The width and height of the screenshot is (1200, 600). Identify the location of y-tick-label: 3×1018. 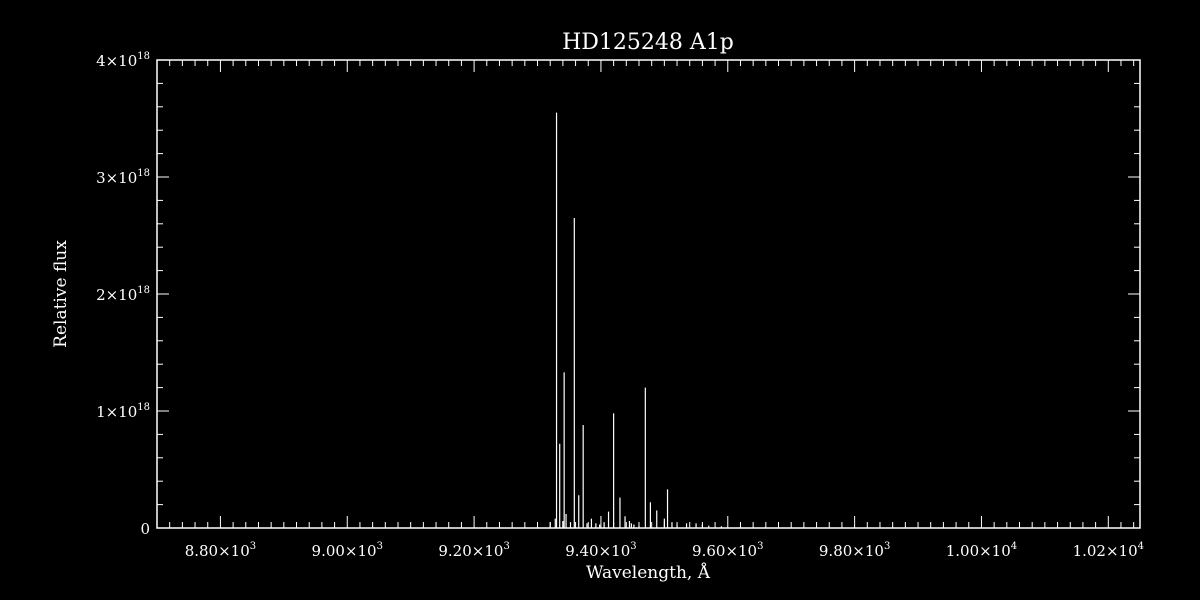
(123, 177).